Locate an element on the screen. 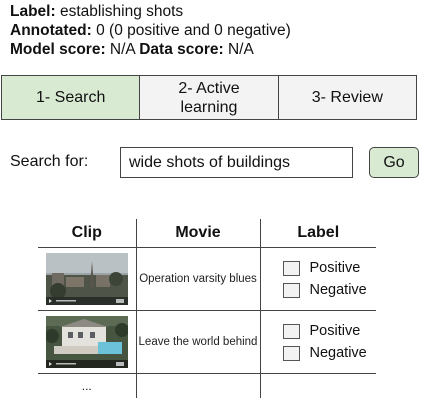  workflow-tabs: 1- Search 2- Active learning 3- Review is located at coordinates (209, 97).